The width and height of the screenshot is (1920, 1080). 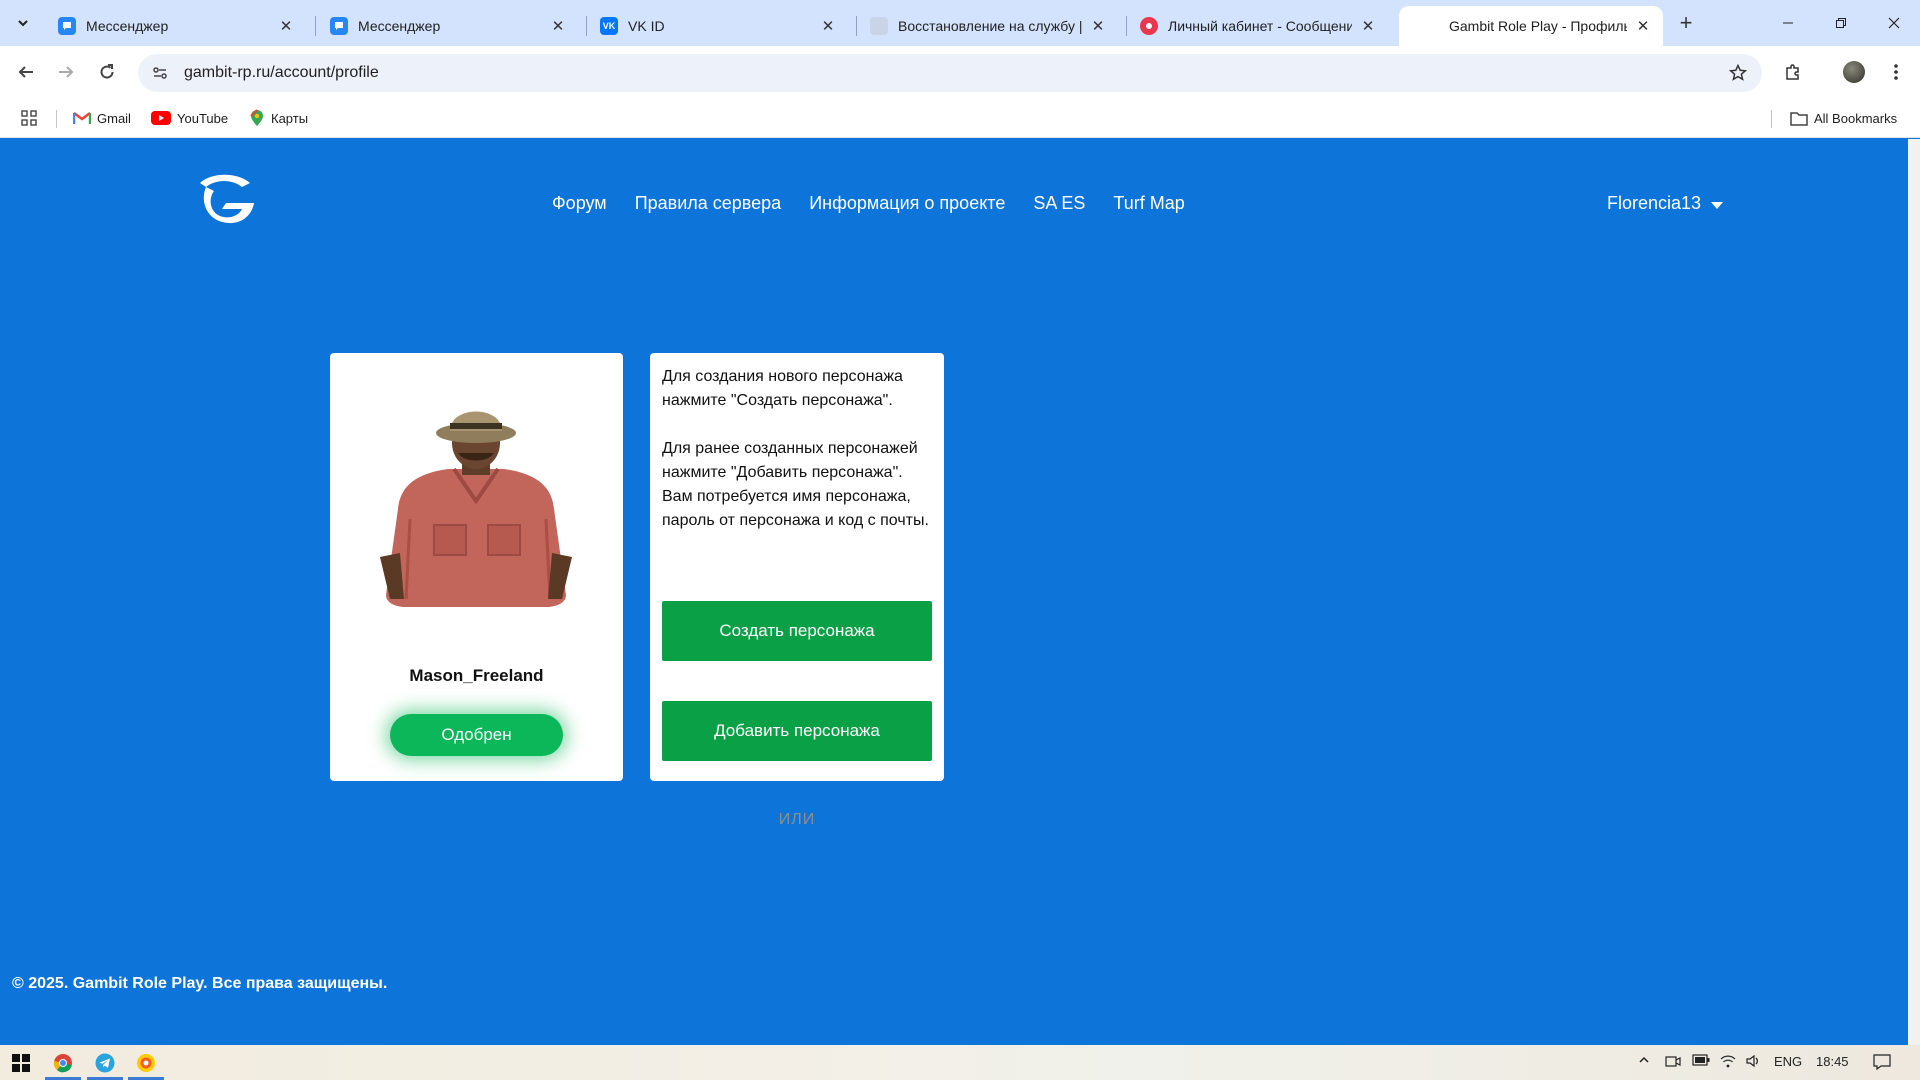 I want to click on tab-personal-account: Личный кабинет - Сообщени ✕, so click(x=1257, y=26).